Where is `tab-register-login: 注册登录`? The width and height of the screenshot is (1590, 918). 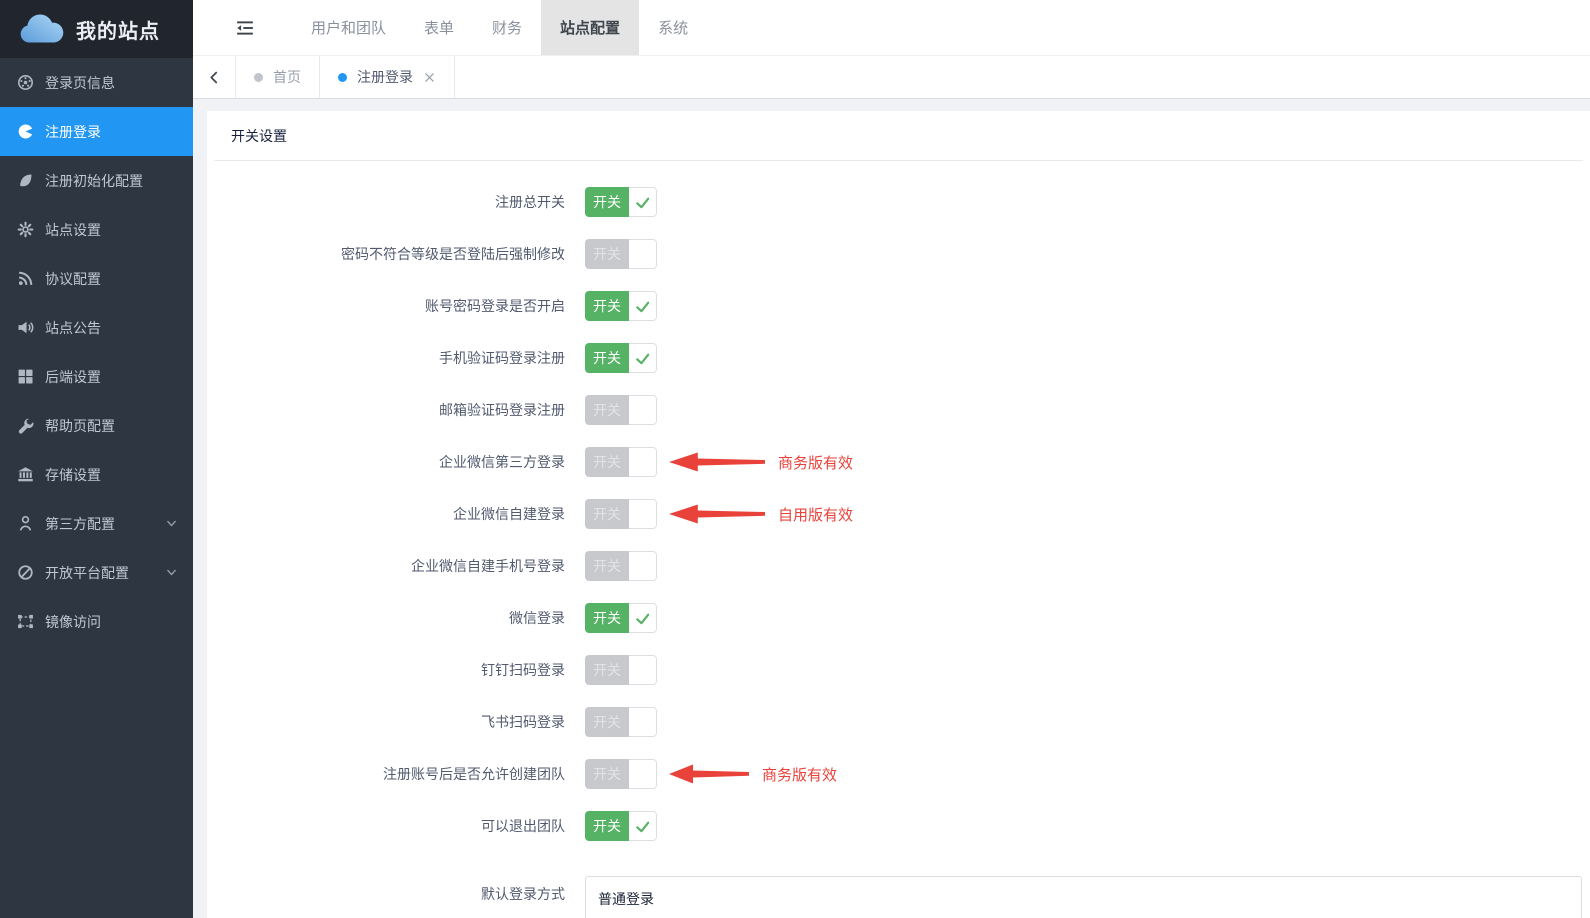
tab-register-login: 注册登录 is located at coordinates (387, 77).